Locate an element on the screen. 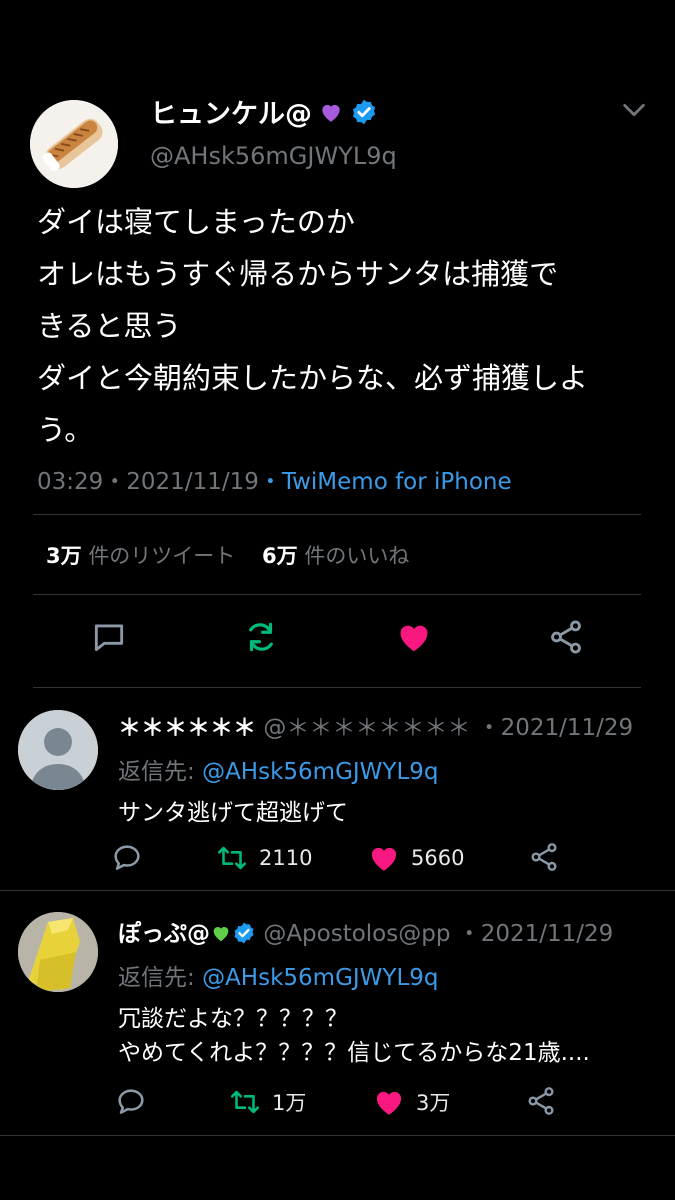 The image size is (675, 1200). tweet-stats: 3万 件のリツイート 6万 件のいいね is located at coordinates (227, 555).